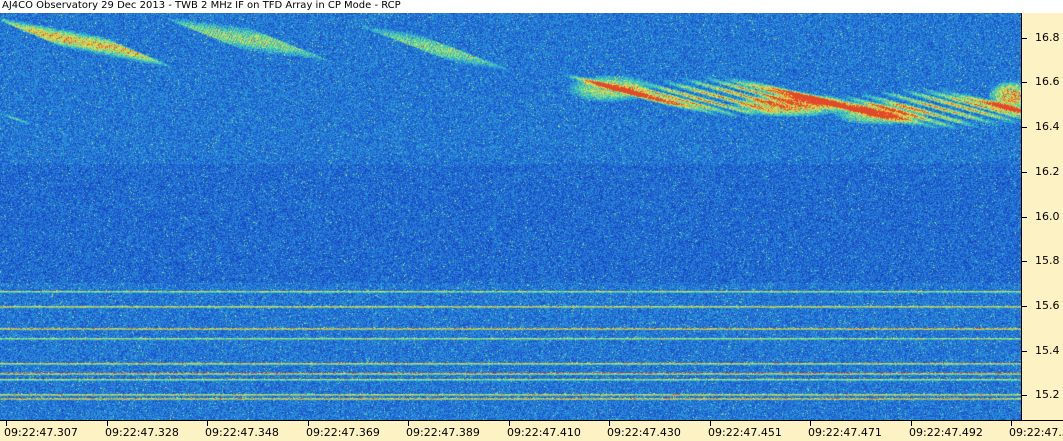 The image size is (1063, 441). What do you see at coordinates (1047, 216) in the screenshot?
I see `y-tick-label: 16.0` at bounding box center [1047, 216].